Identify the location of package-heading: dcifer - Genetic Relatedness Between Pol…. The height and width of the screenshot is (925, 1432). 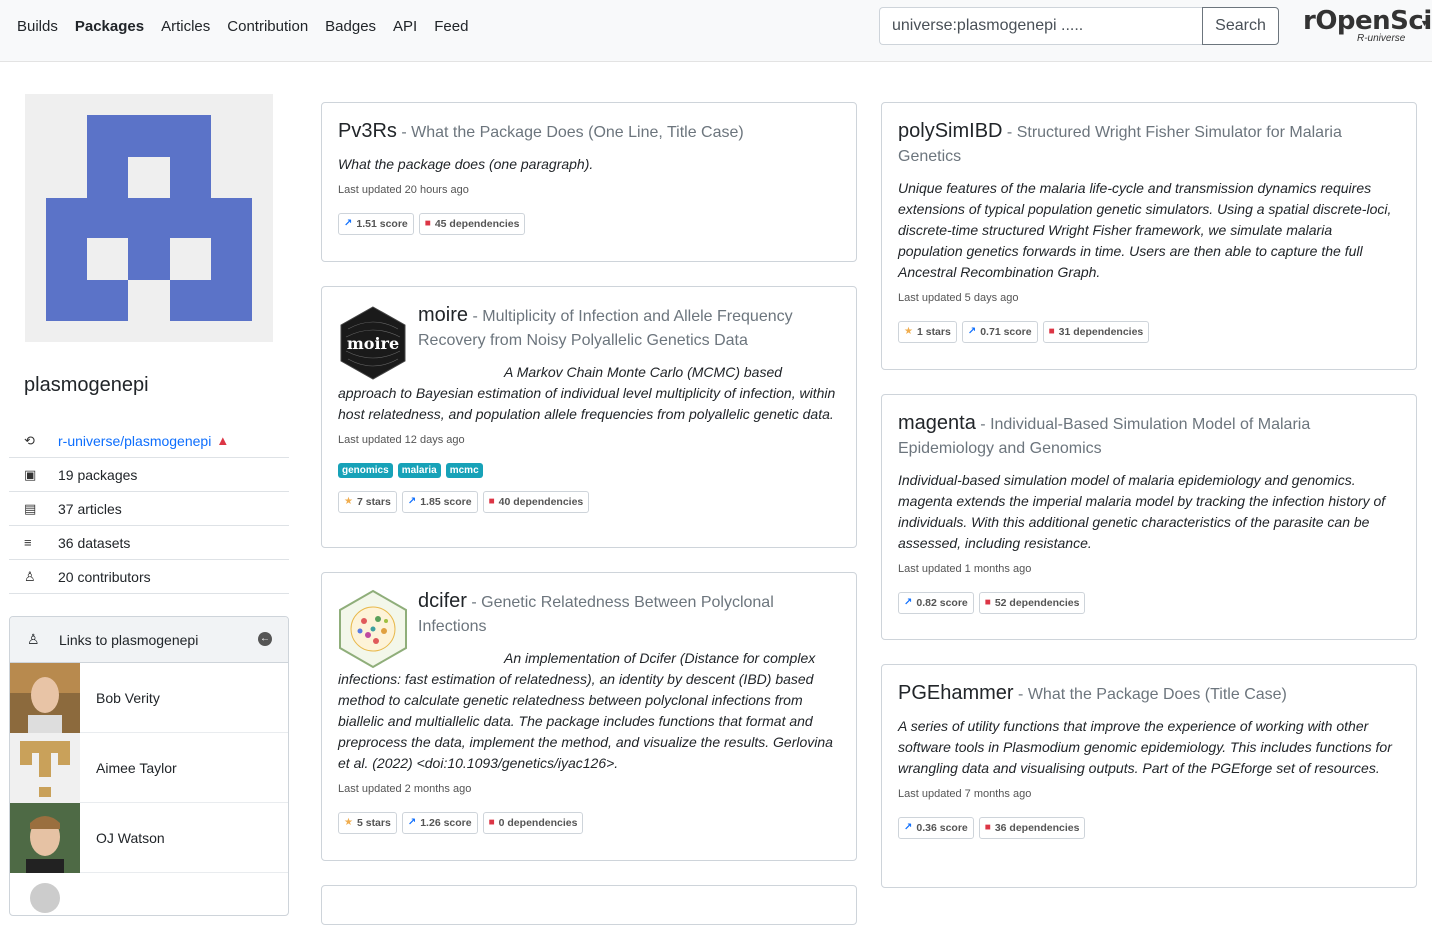
(596, 612).